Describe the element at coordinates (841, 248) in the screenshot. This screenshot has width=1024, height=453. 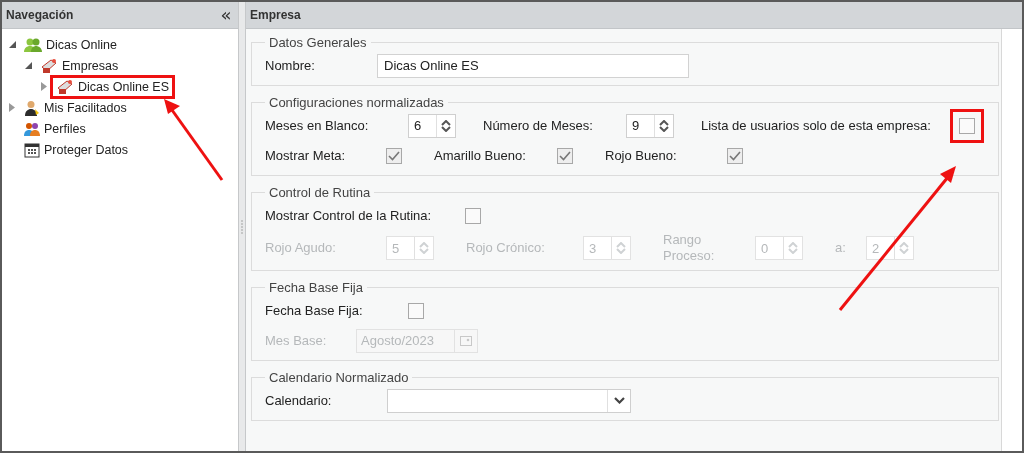
I see `field-label: a:` at that location.